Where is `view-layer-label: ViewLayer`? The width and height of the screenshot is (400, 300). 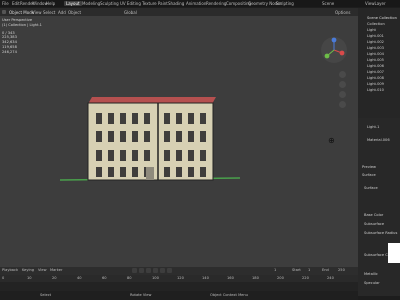 view-layer-label: ViewLayer is located at coordinates (375, 3).